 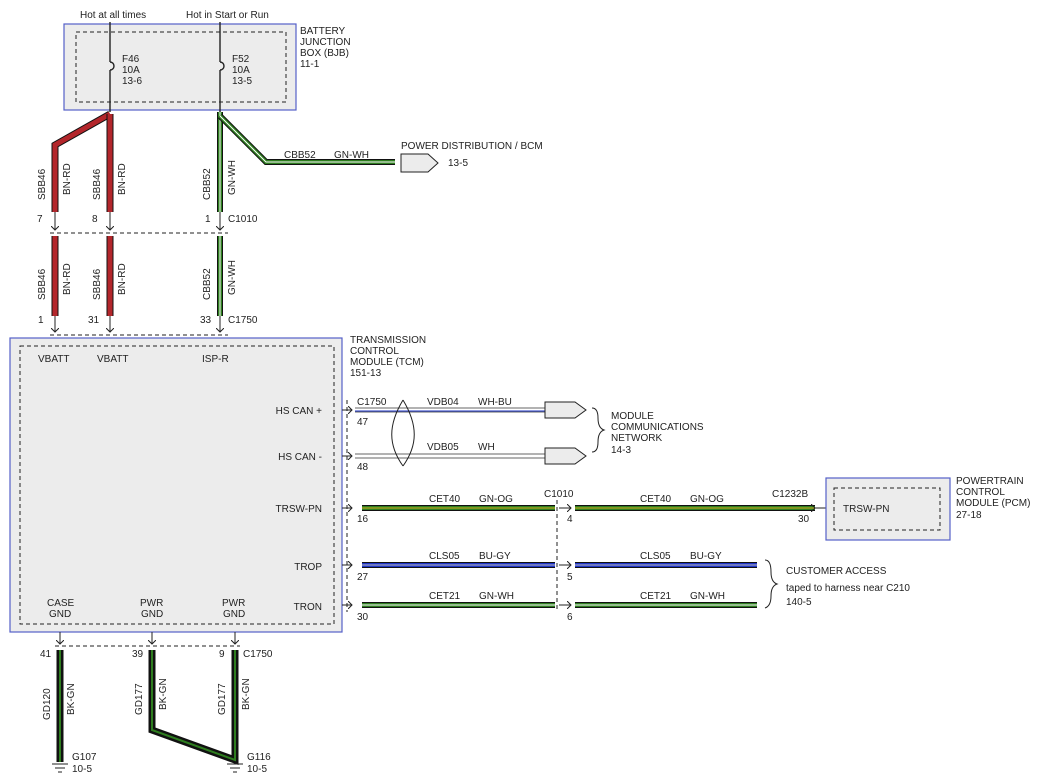 What do you see at coordinates (242, 81) in the screenshot?
I see `fuse-f52-ref: 13-5` at bounding box center [242, 81].